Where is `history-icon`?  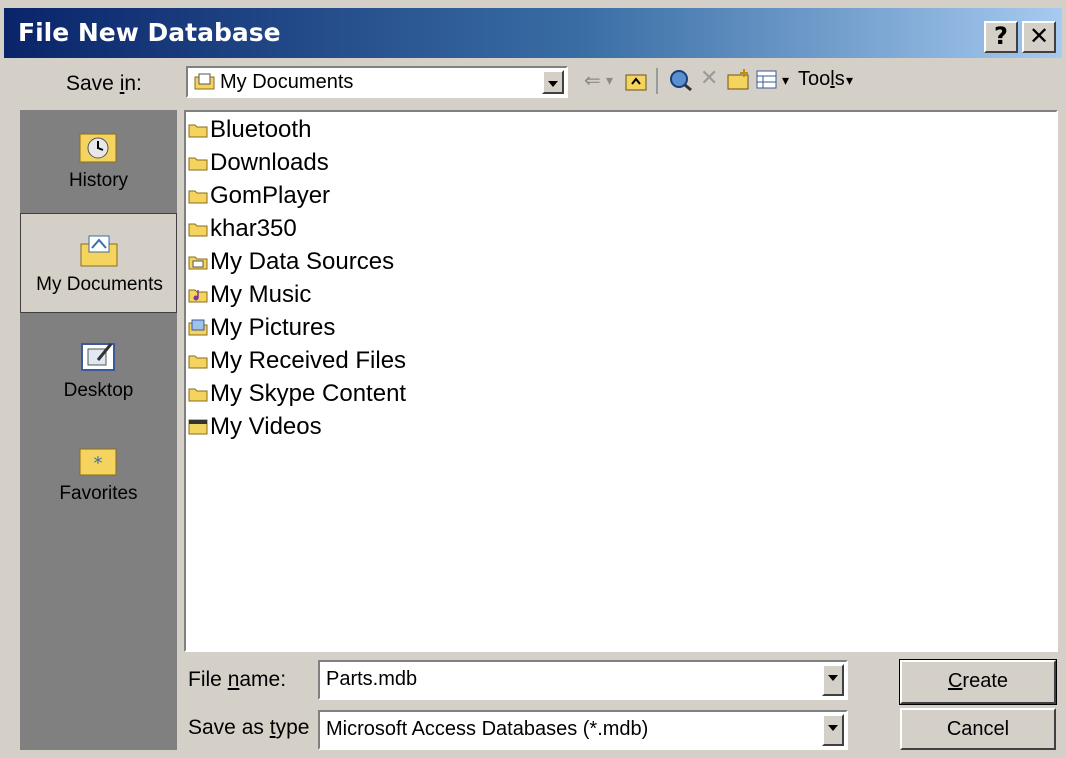
history-icon is located at coordinates (98, 148).